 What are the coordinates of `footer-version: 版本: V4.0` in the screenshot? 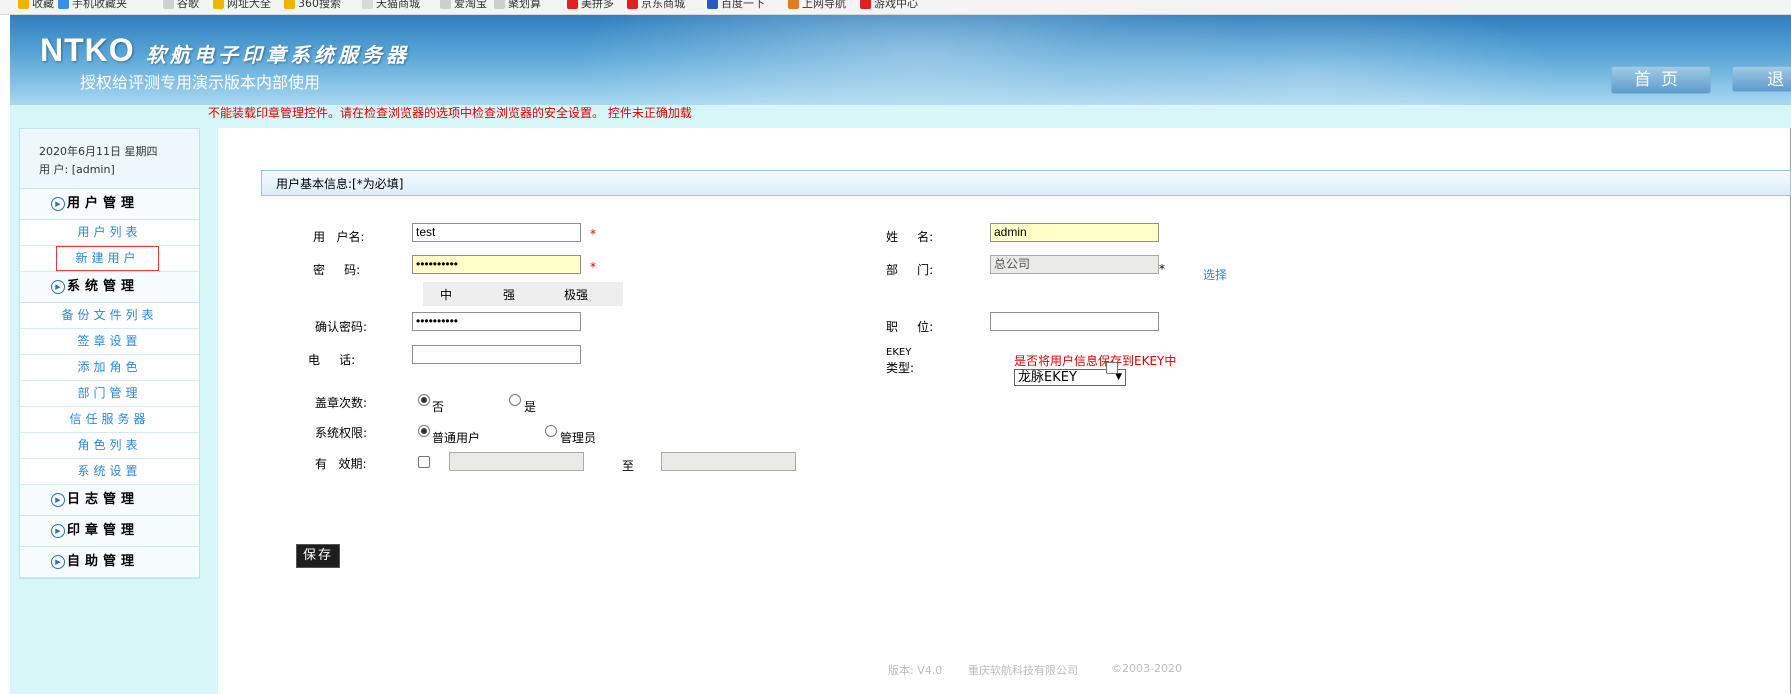 It's located at (915, 670).